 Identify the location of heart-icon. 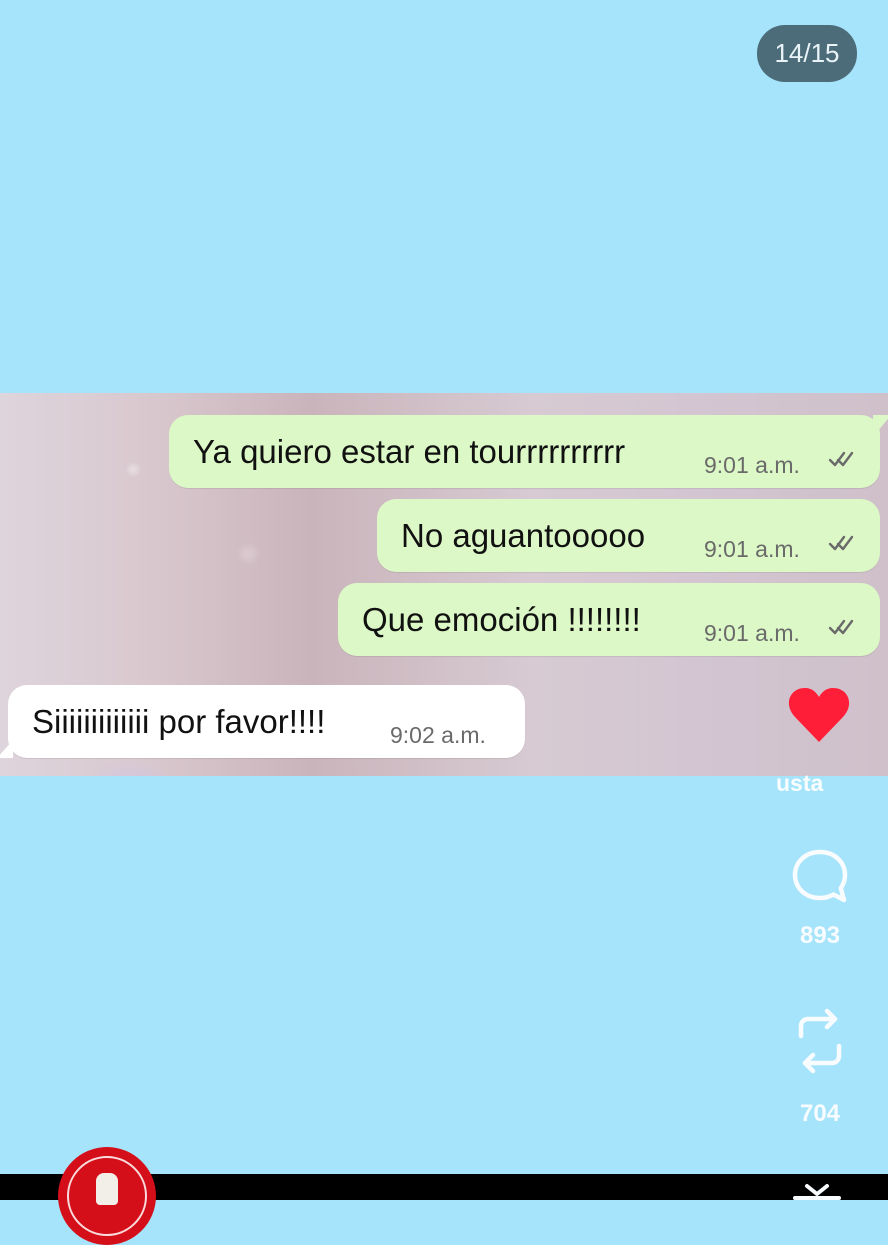
(819, 715).